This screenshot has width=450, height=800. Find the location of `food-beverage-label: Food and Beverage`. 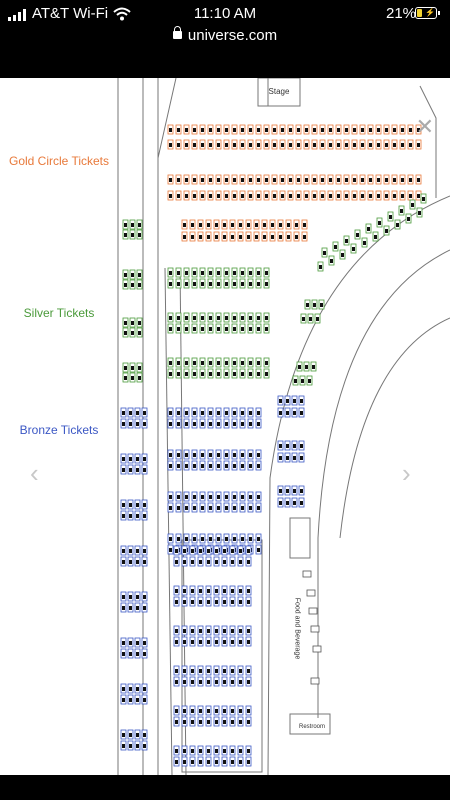

food-beverage-label: Food and Beverage is located at coordinates (297, 628).